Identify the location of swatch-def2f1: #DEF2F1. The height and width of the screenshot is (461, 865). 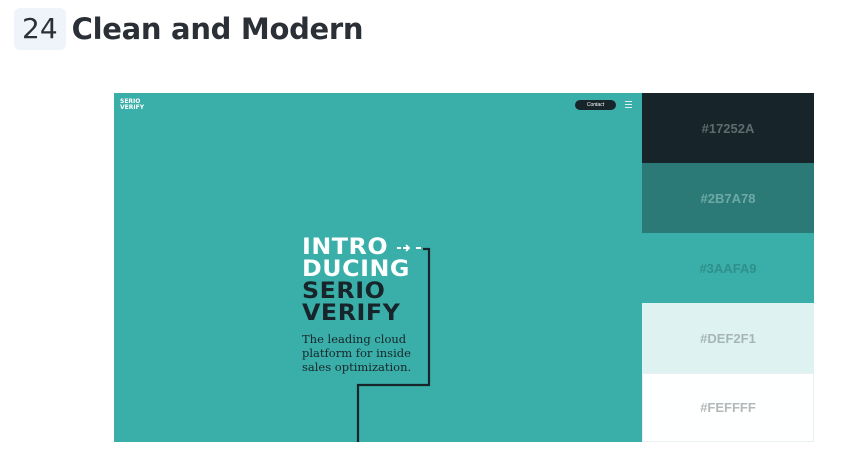
(728, 338).